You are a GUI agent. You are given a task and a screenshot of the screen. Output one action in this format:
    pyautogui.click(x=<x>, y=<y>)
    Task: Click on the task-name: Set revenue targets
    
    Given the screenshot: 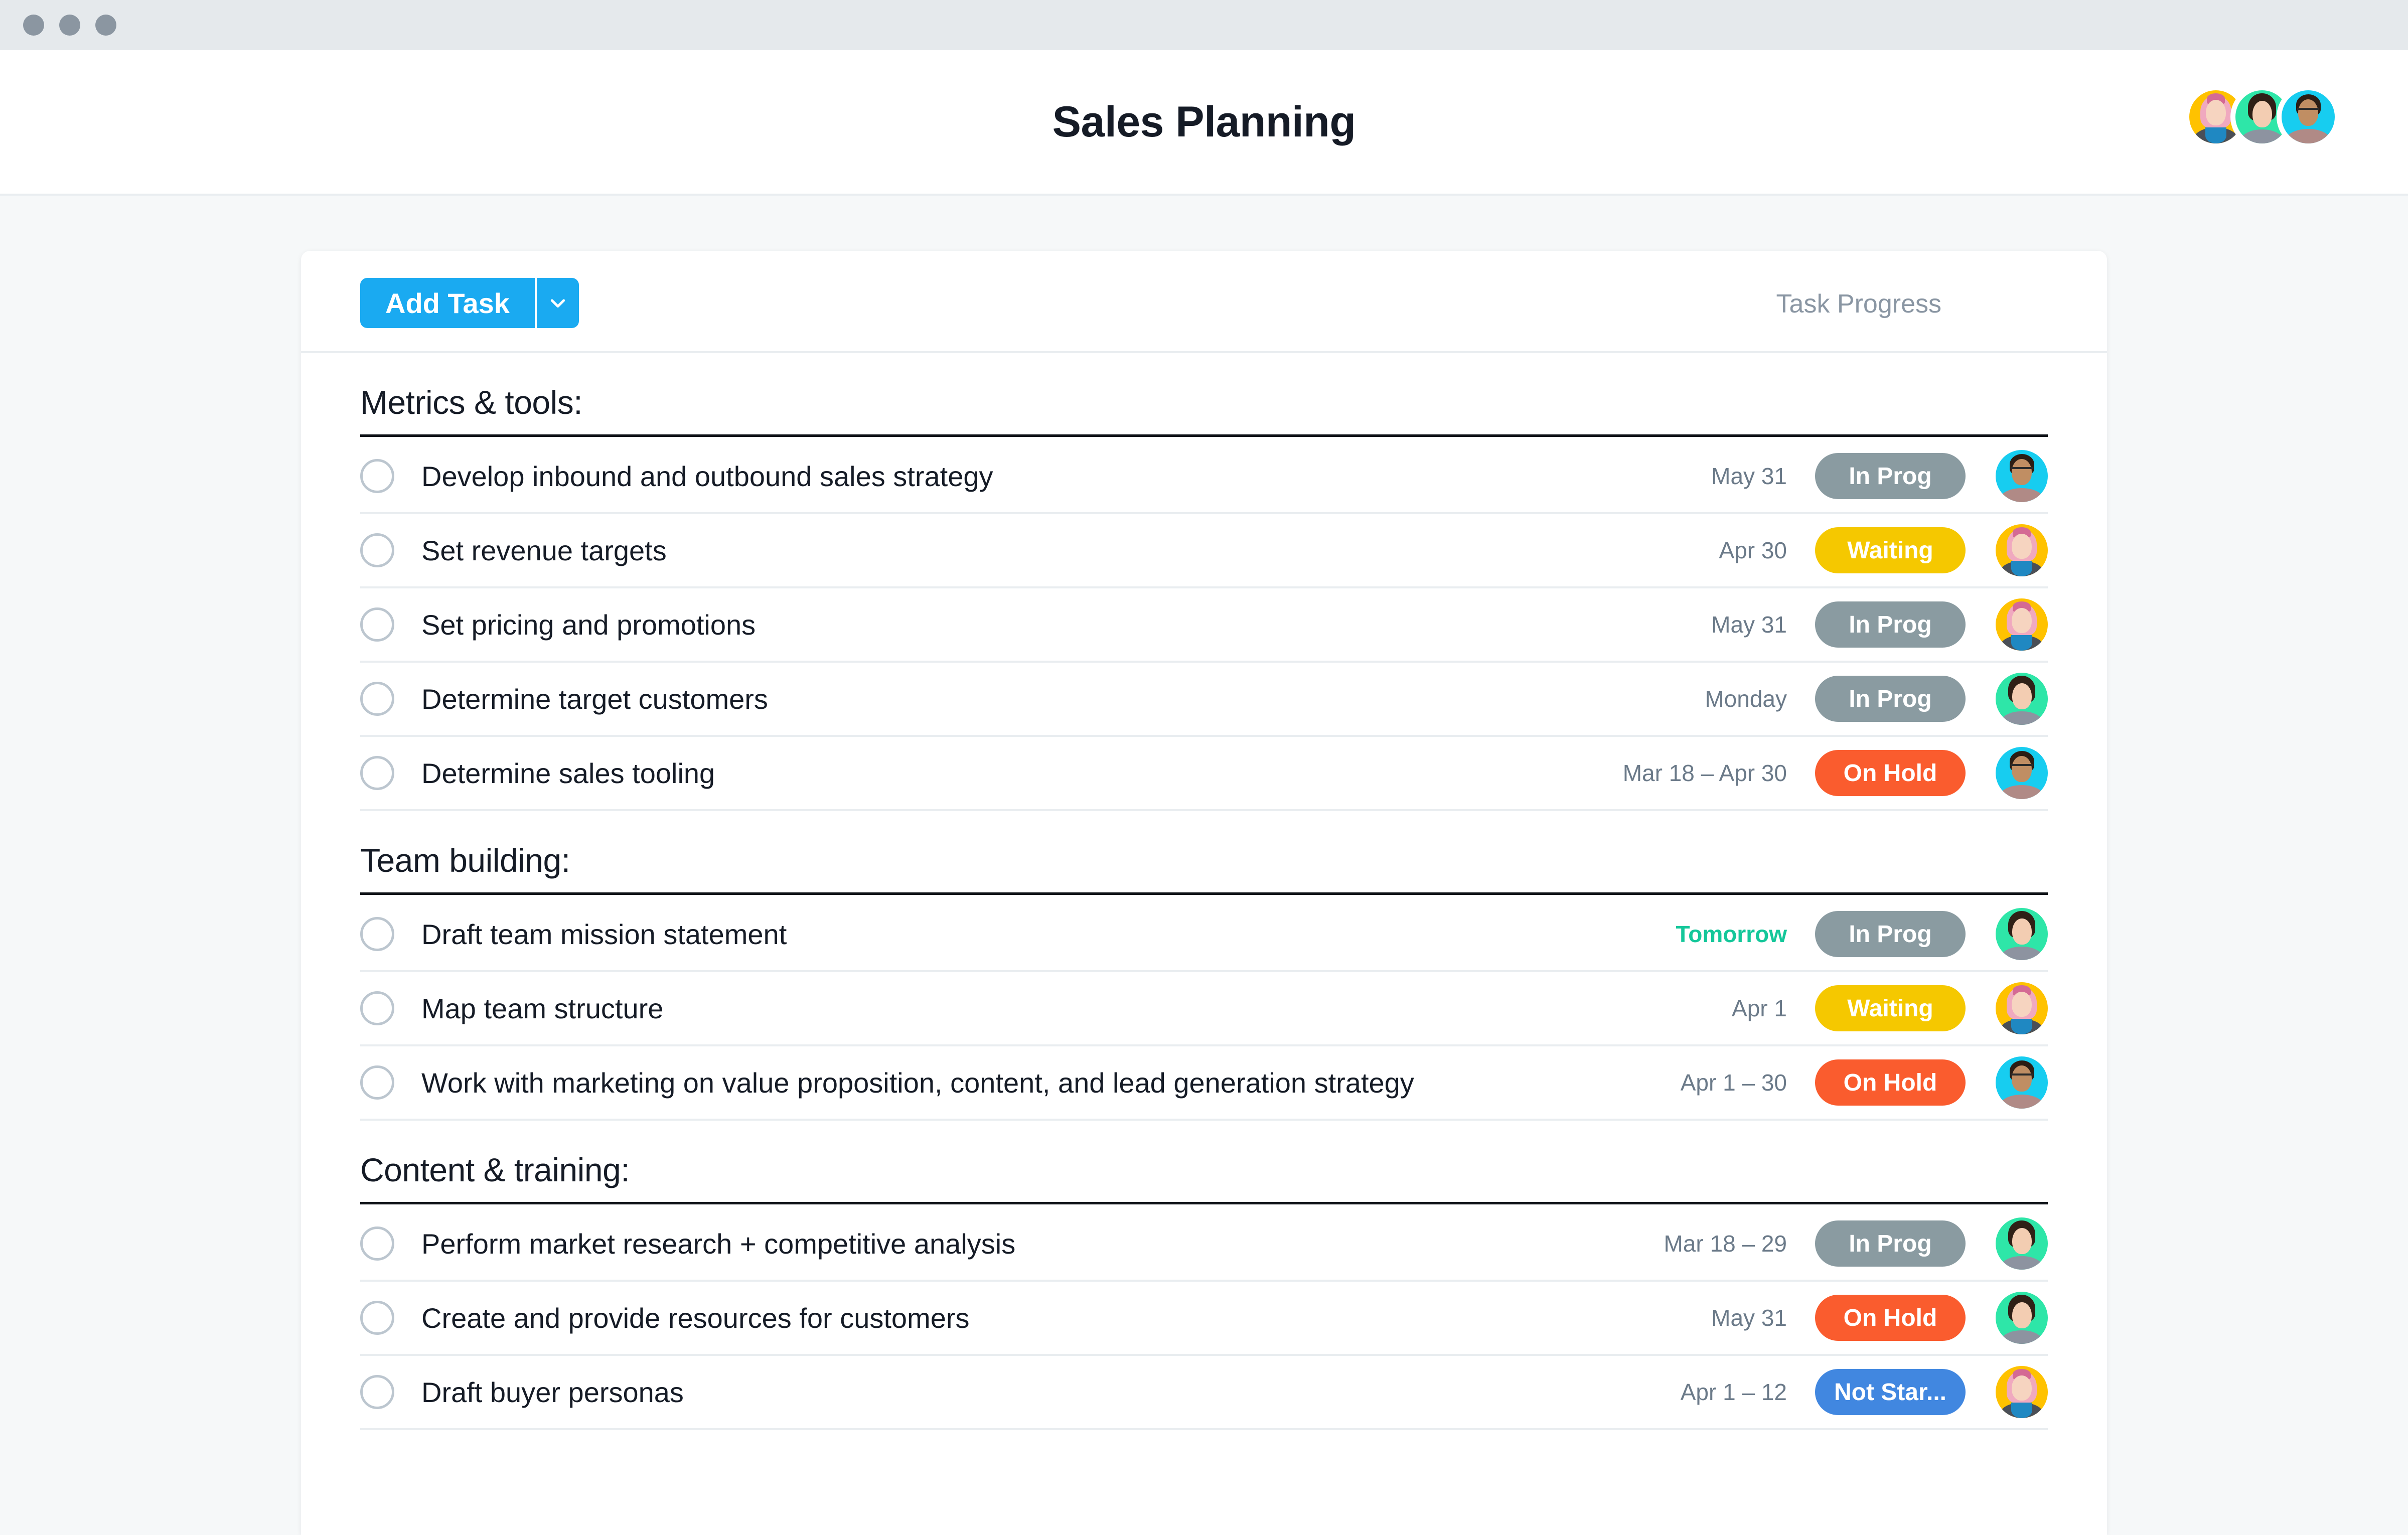 What is the action you would take?
    pyautogui.click(x=1070, y=550)
    